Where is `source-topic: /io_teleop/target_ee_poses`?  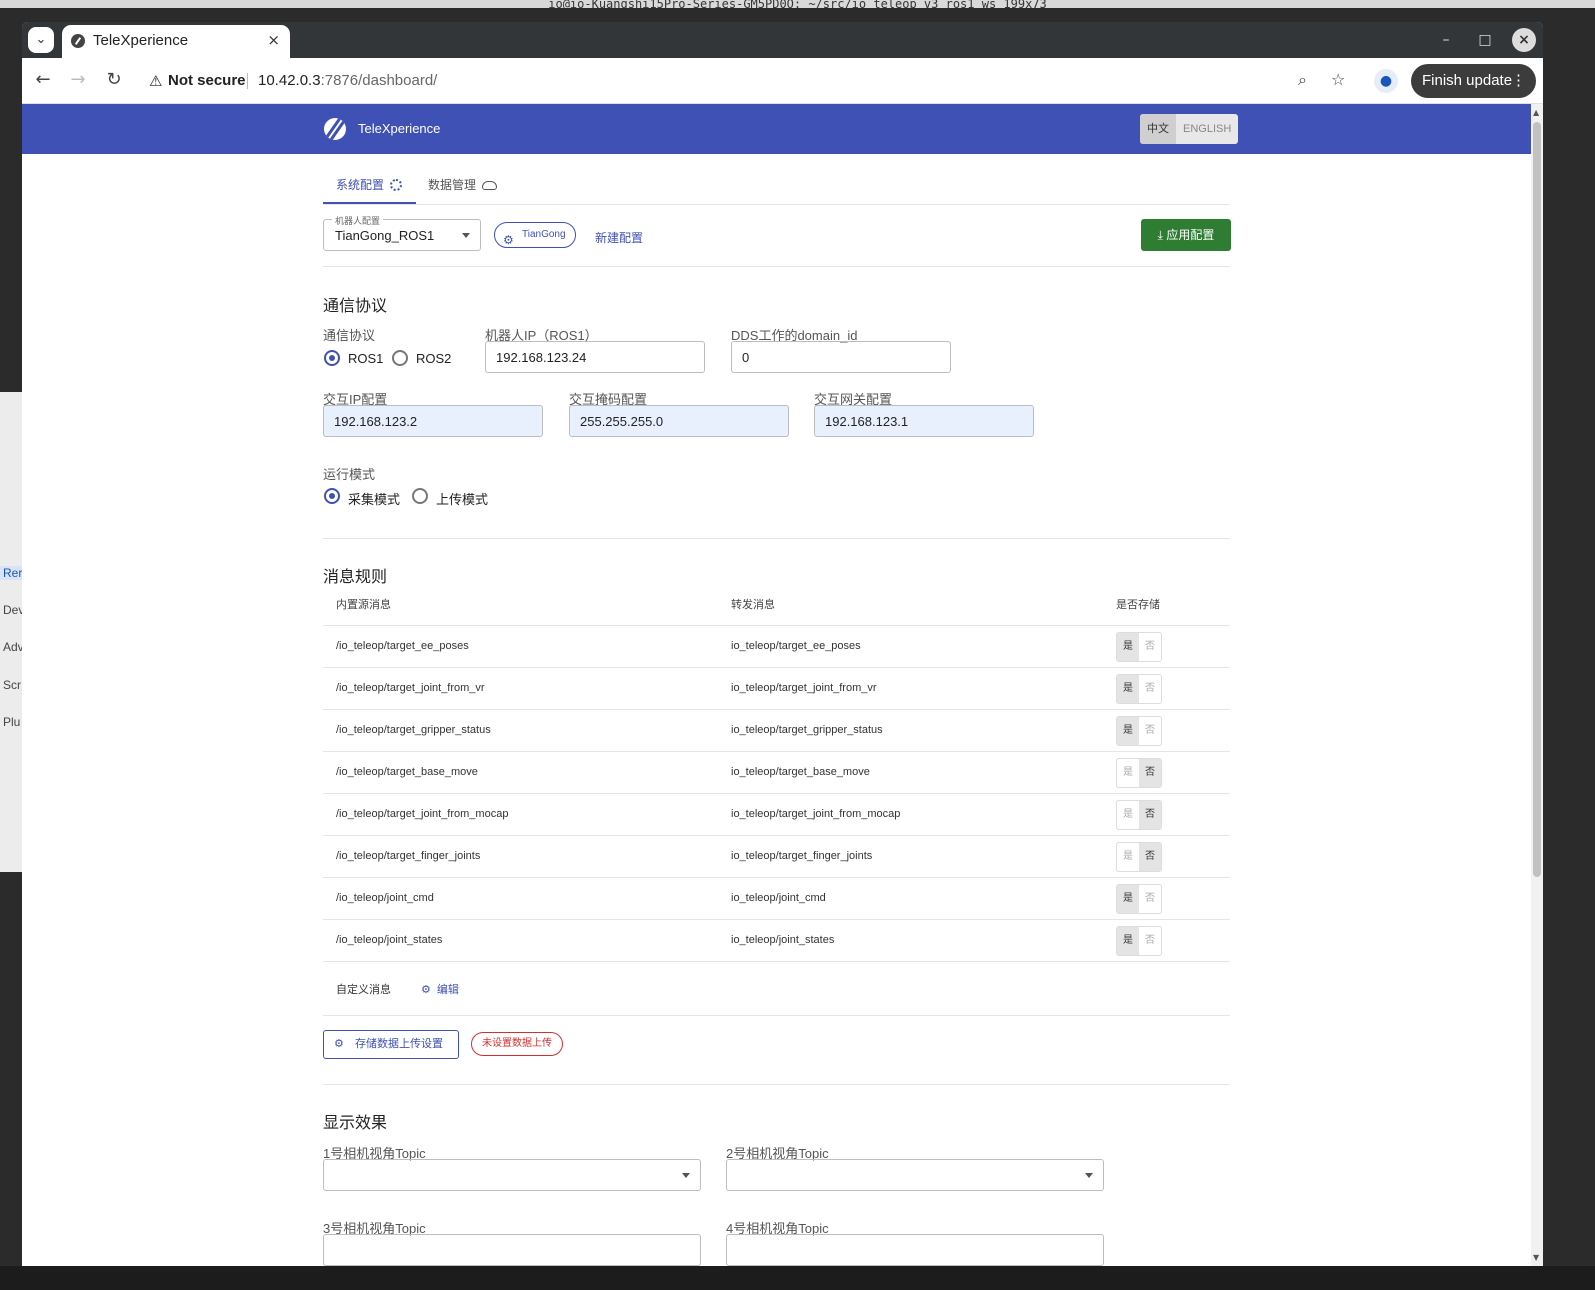
source-topic: /io_teleop/target_ee_poses is located at coordinates (402, 646).